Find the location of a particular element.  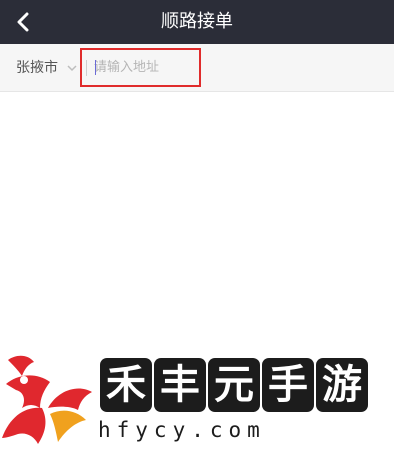

watermark-logo is located at coordinates (47, 399).